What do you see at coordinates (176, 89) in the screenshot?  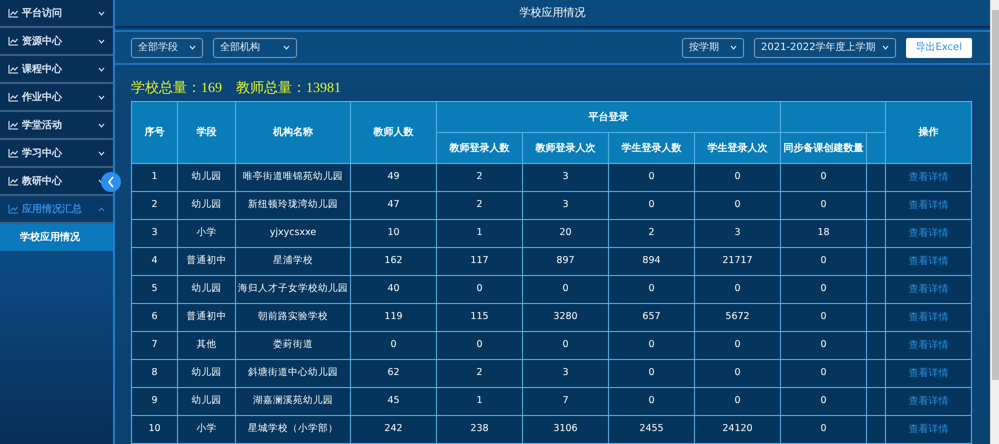 I see `summary-stat: 学校总量：169` at bounding box center [176, 89].